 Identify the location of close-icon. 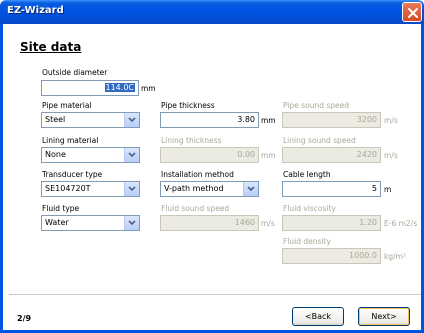
(413, 13).